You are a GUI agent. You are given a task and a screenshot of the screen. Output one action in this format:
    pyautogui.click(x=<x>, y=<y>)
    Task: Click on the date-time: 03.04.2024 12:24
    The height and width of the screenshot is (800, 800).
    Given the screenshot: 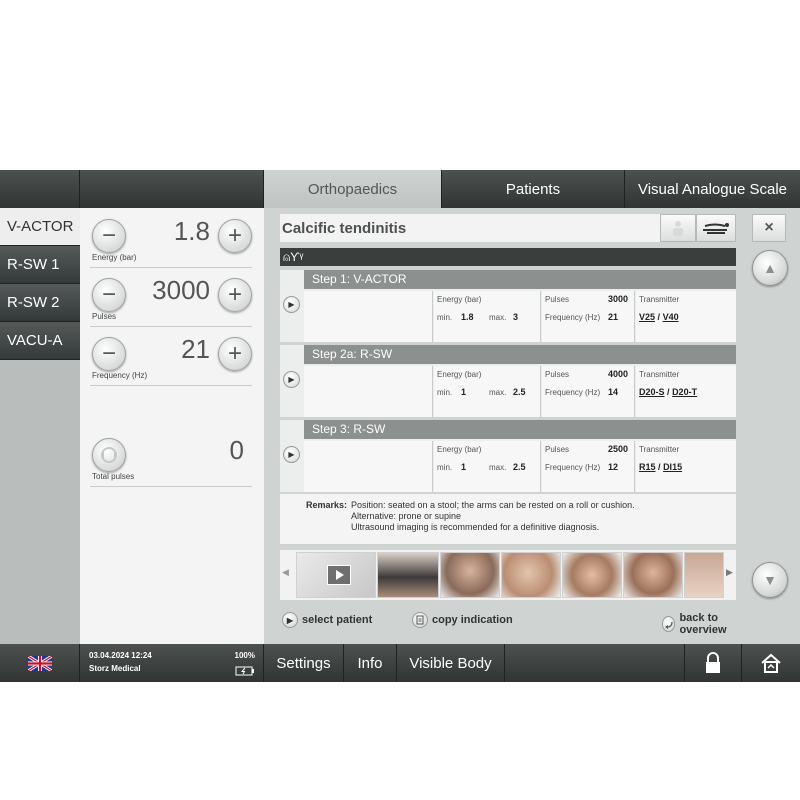 What is the action you would take?
    pyautogui.click(x=120, y=655)
    